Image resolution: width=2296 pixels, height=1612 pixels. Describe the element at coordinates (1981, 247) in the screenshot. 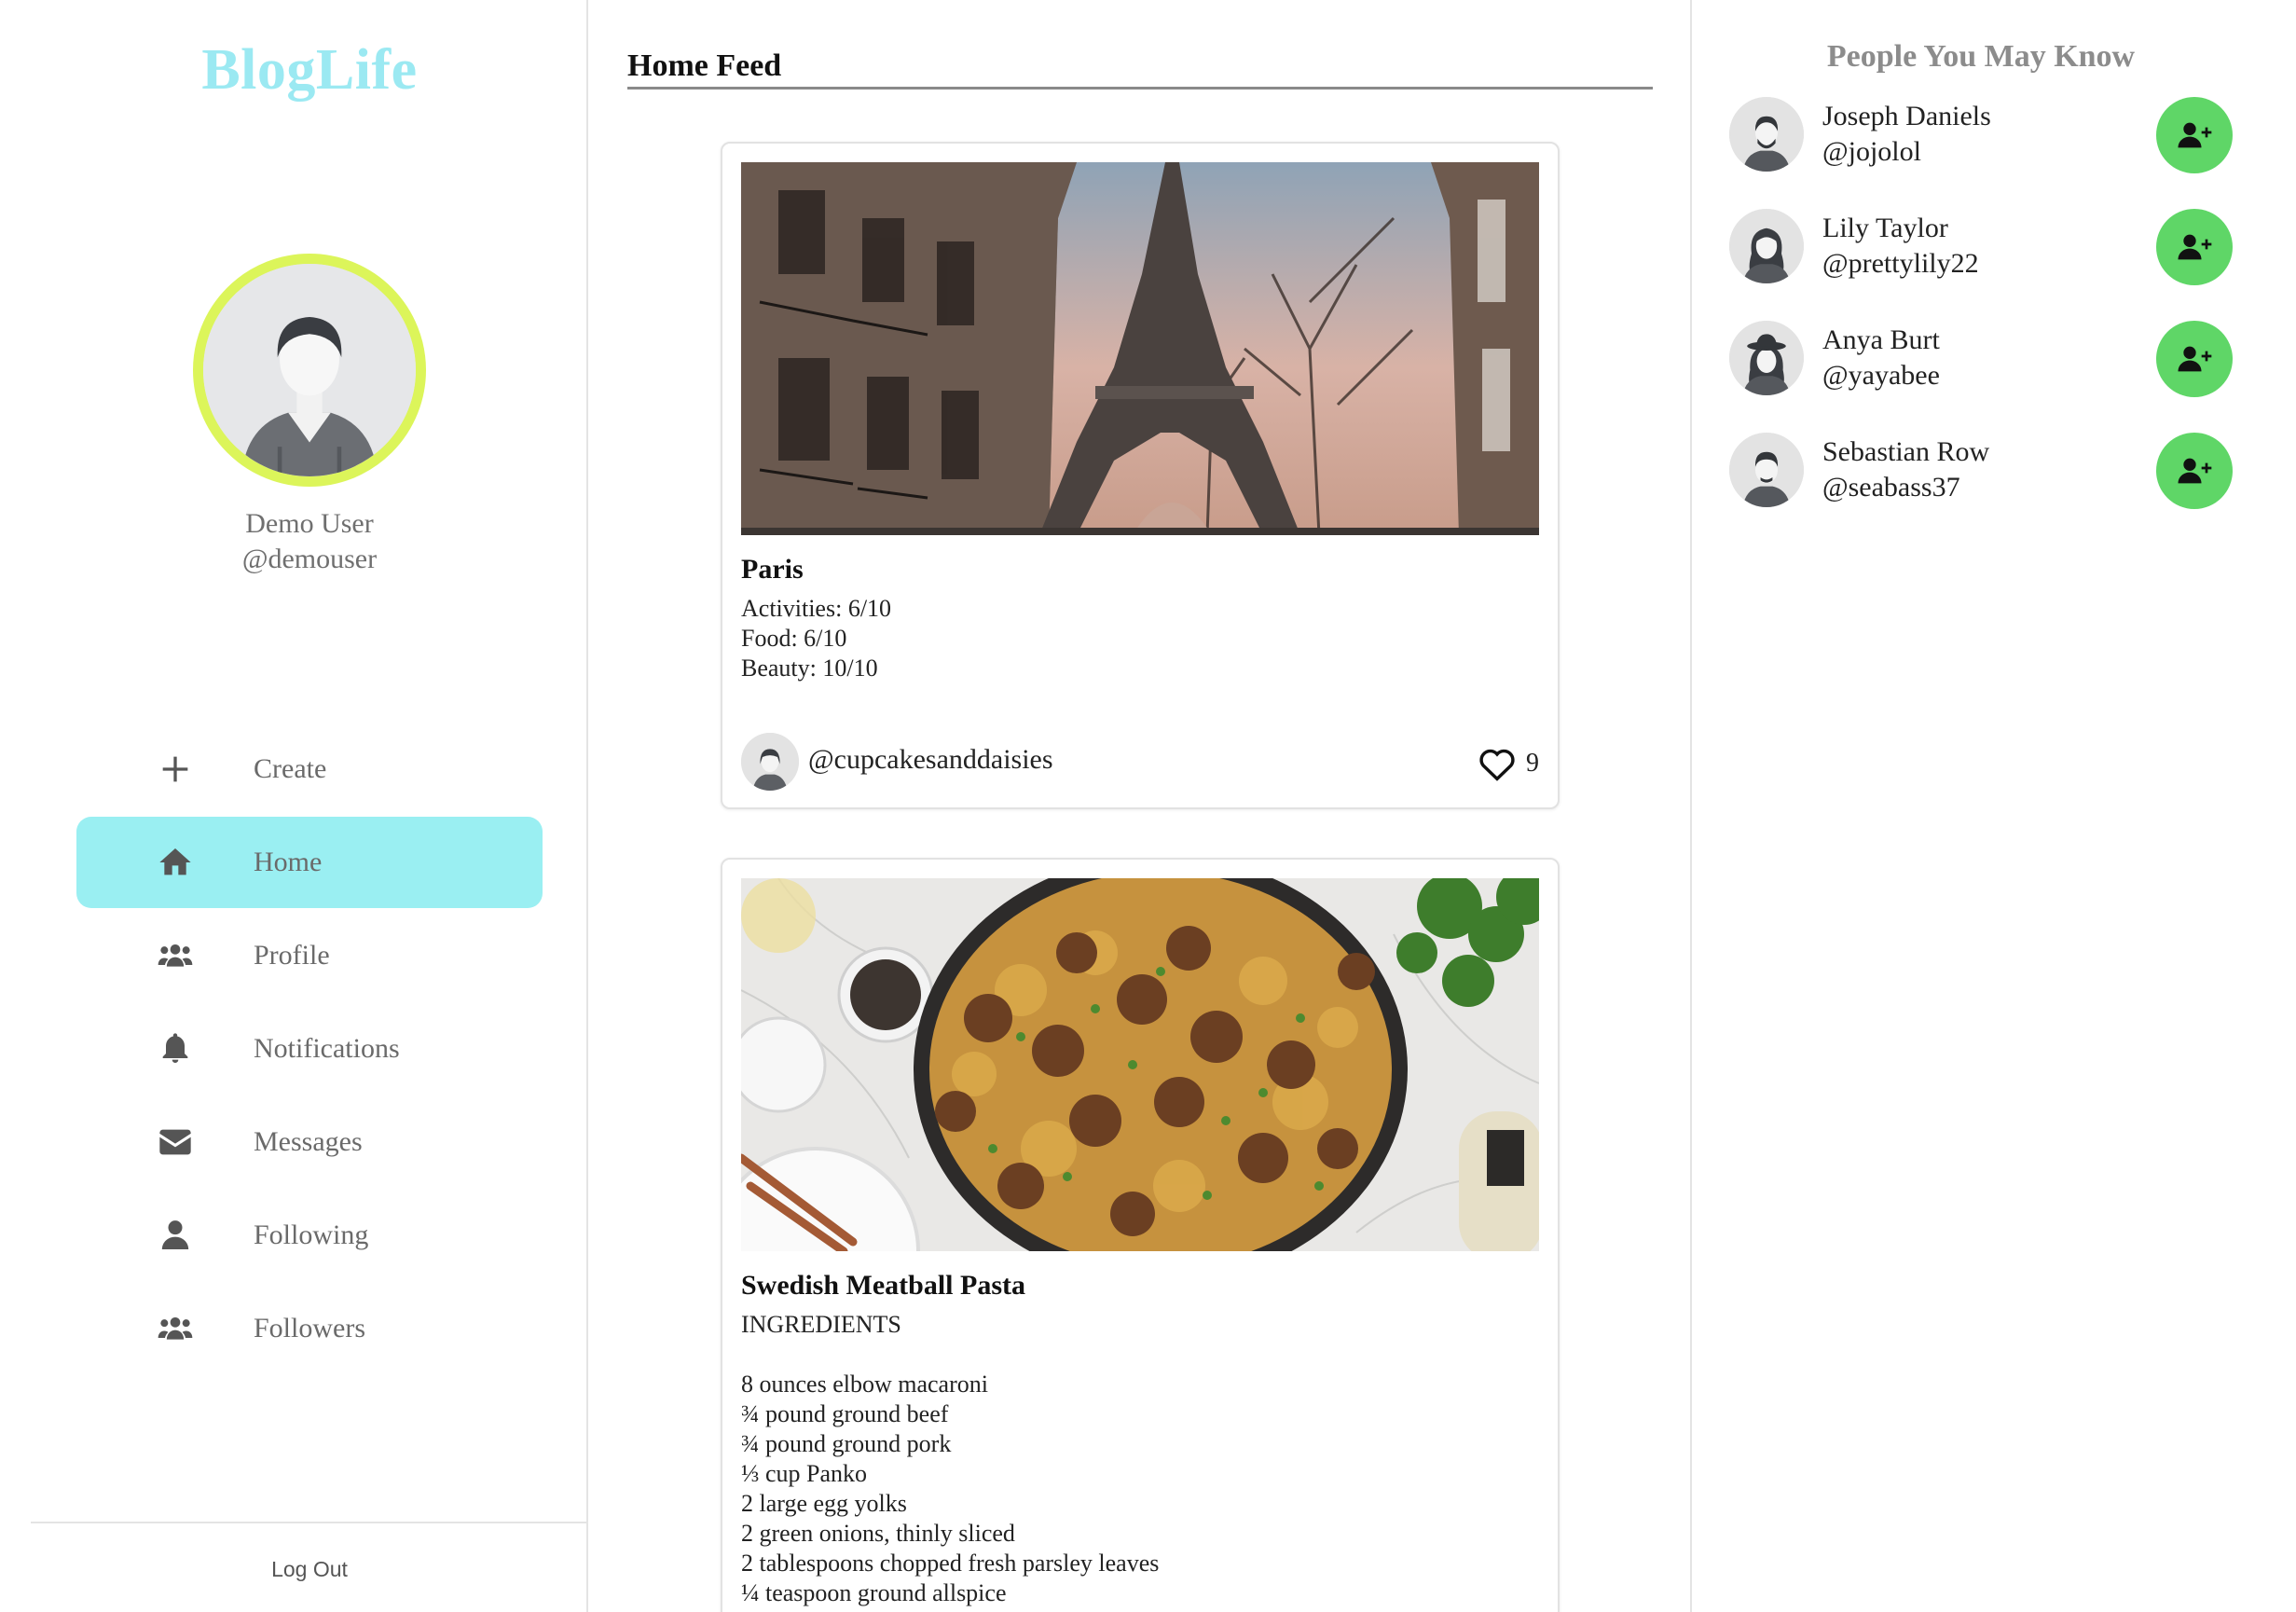

I see `suggestion-item: Lily Taylor @prettylily22` at that location.